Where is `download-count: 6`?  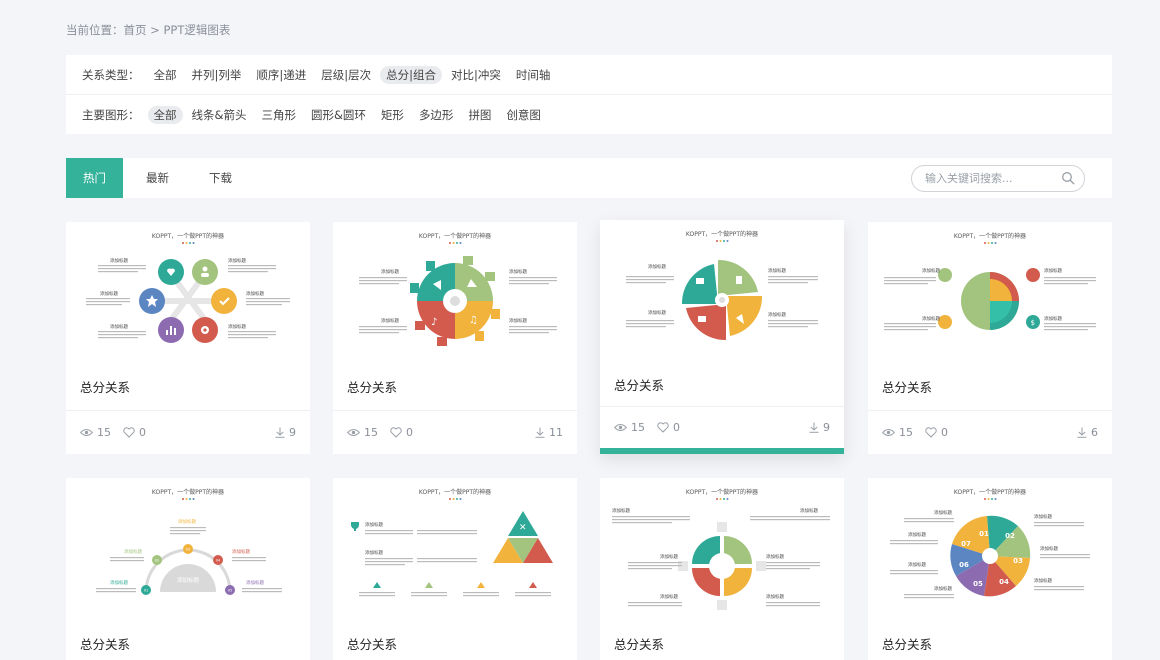 download-count: 6 is located at coordinates (1087, 432).